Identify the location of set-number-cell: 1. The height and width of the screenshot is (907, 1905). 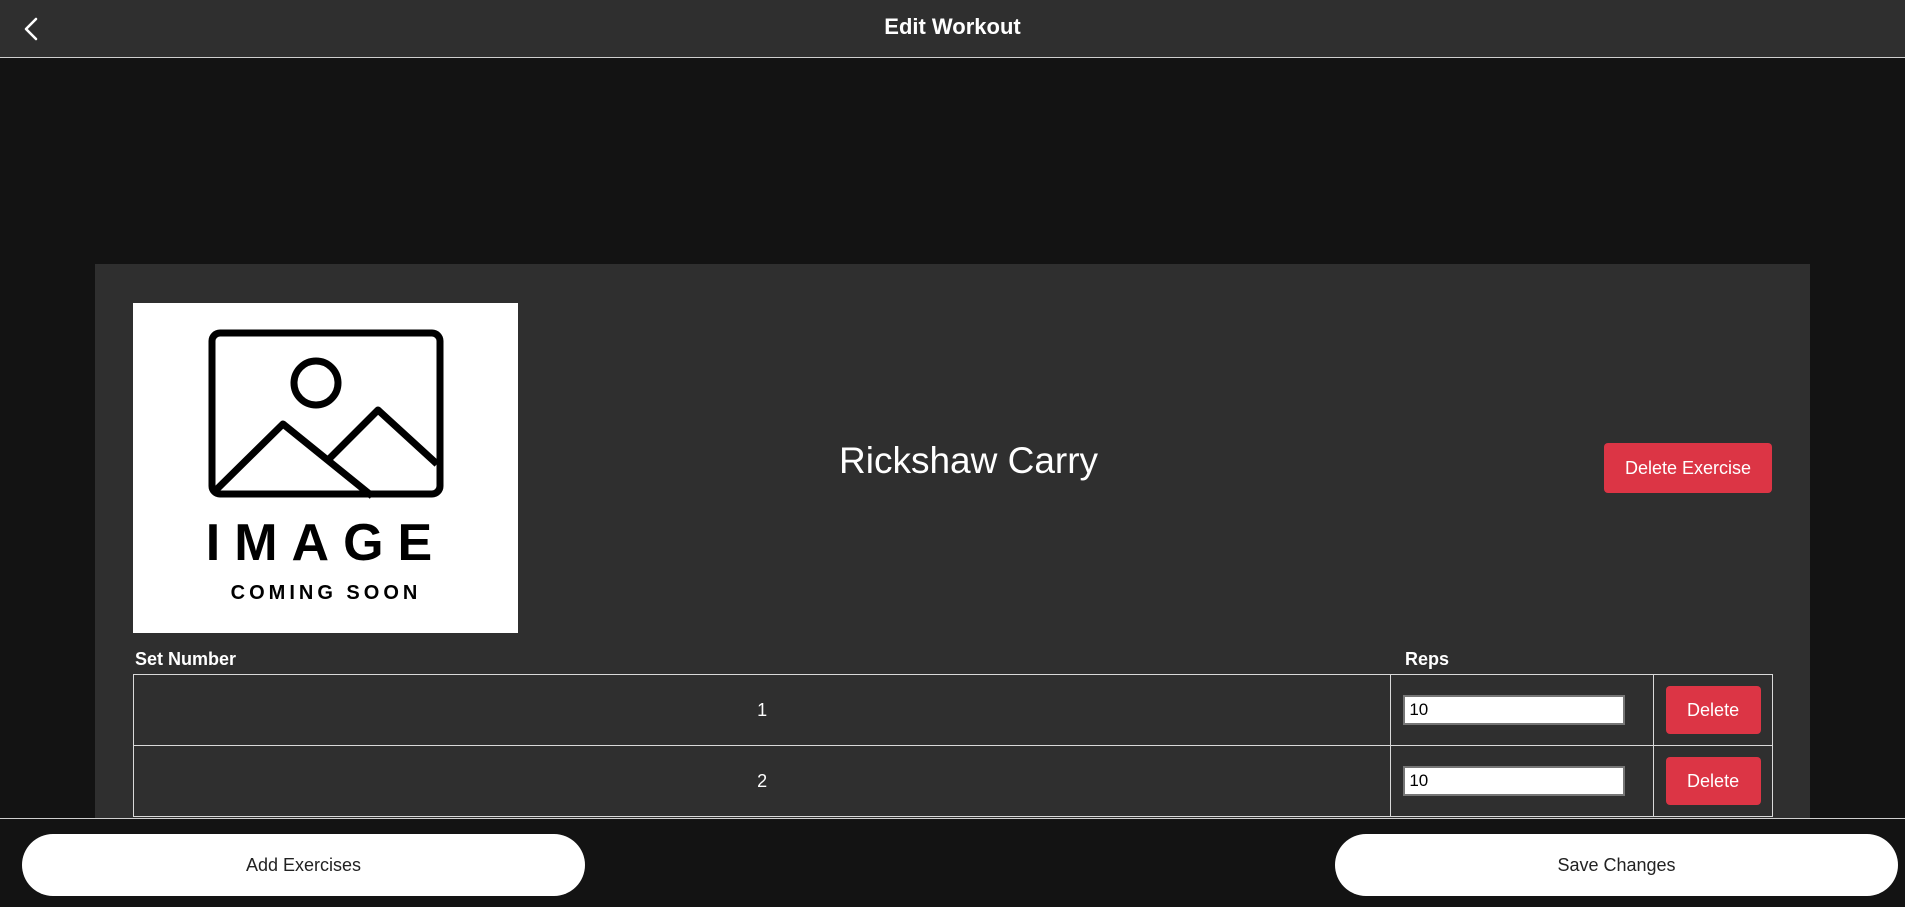
(762, 710).